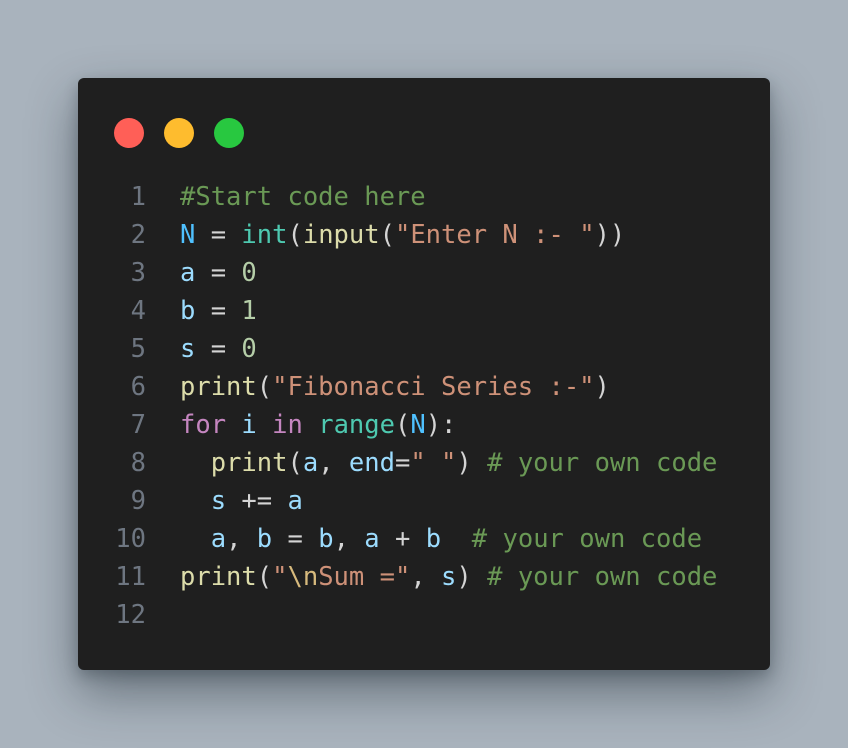  I want to click on line-number: 11, so click(130, 577).